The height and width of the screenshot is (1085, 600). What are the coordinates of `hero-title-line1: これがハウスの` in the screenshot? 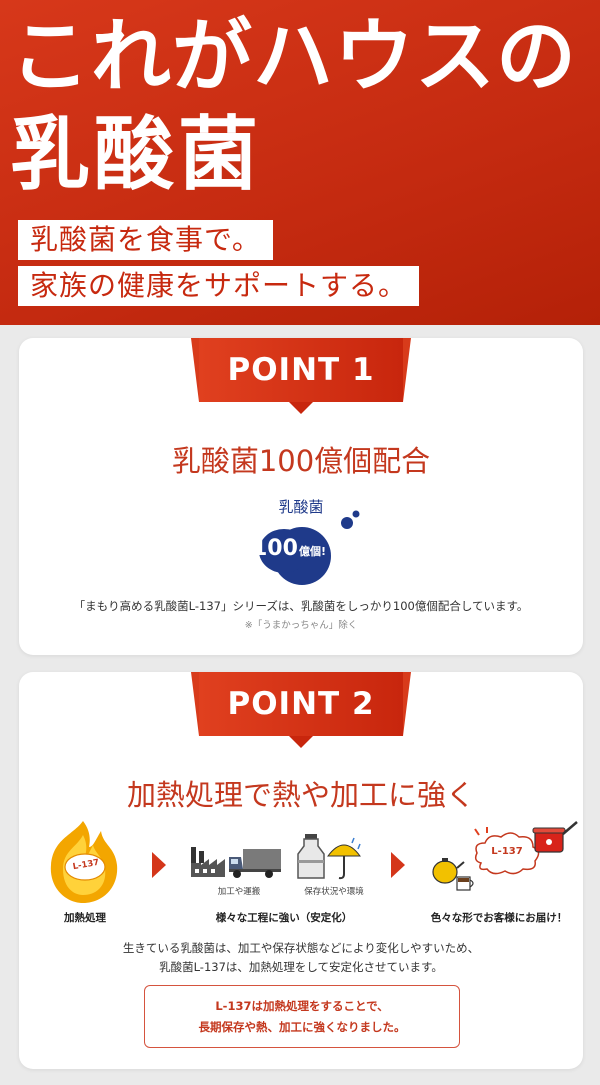 It's located at (293, 56).